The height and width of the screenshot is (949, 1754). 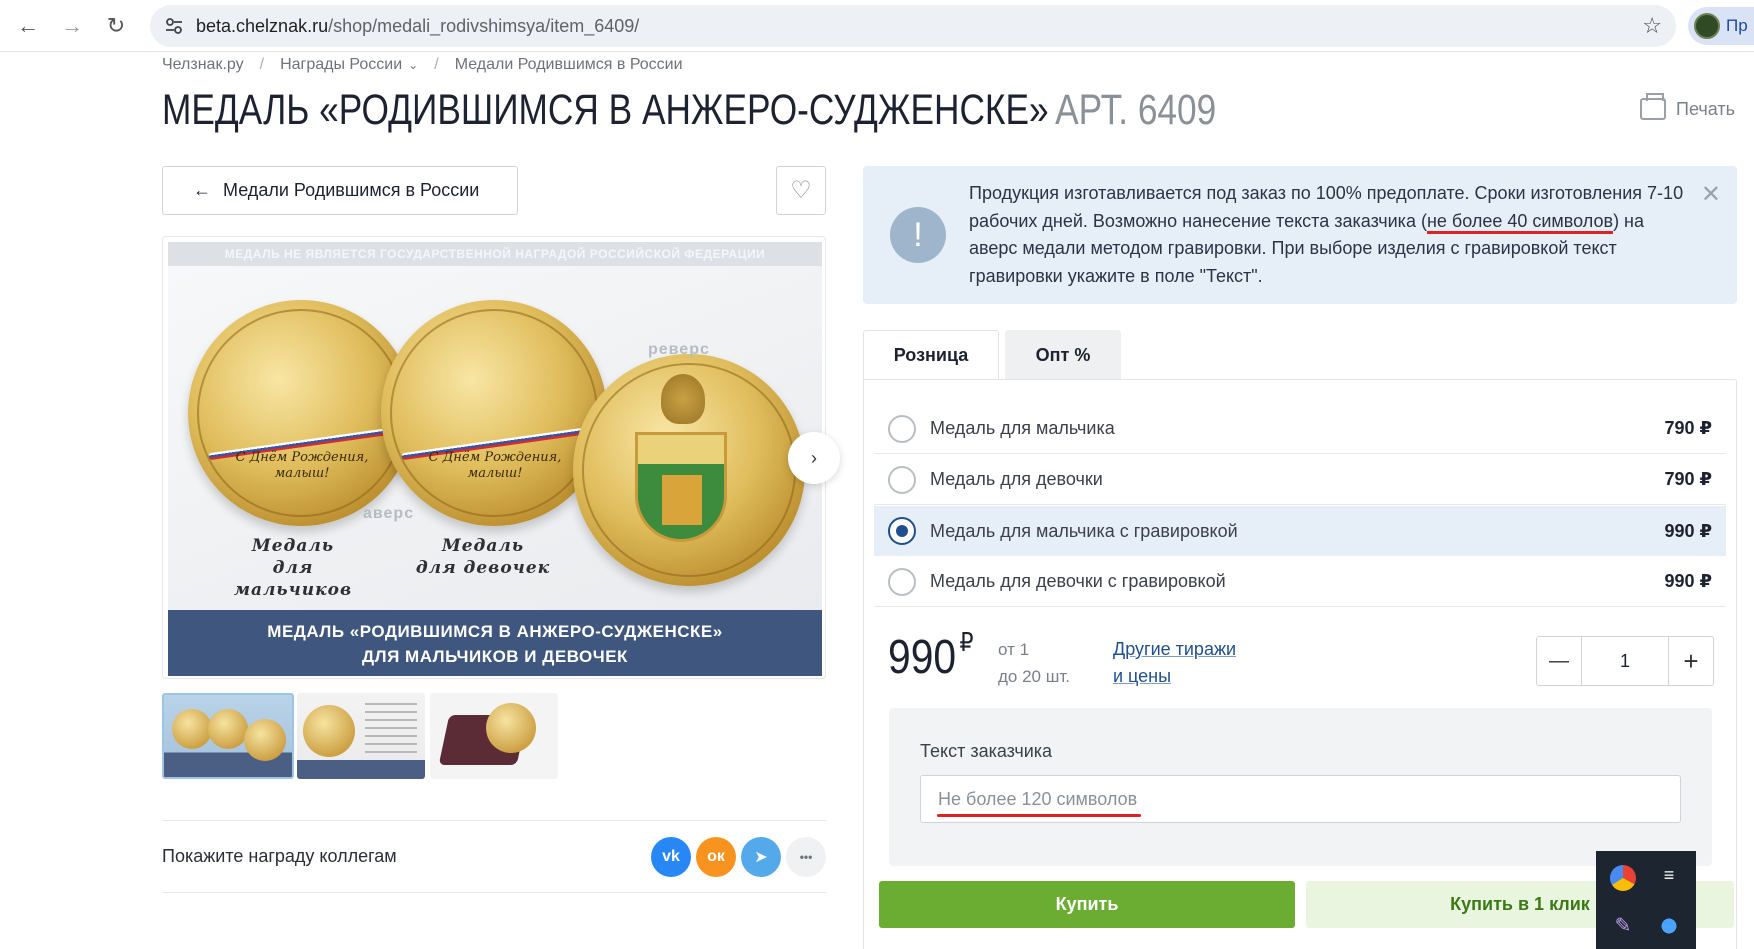 I want to click on plus-button: +, so click(x=1691, y=661).